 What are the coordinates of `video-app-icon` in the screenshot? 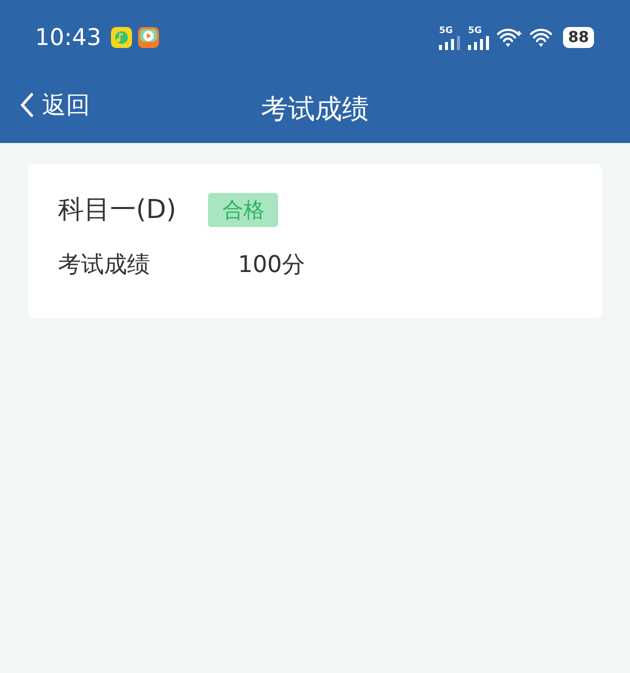 It's located at (149, 37).